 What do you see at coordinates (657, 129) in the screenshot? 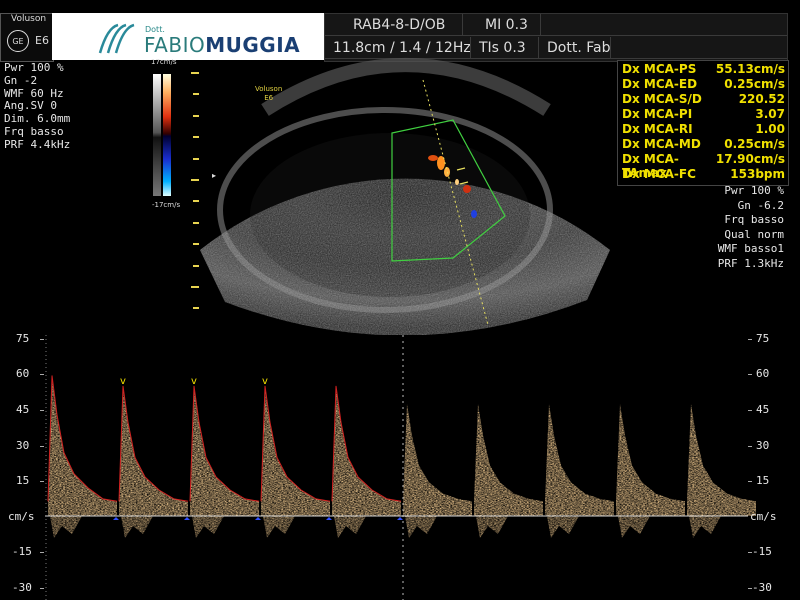
I see `measurement-label: Dx MCA-RI` at bounding box center [657, 129].